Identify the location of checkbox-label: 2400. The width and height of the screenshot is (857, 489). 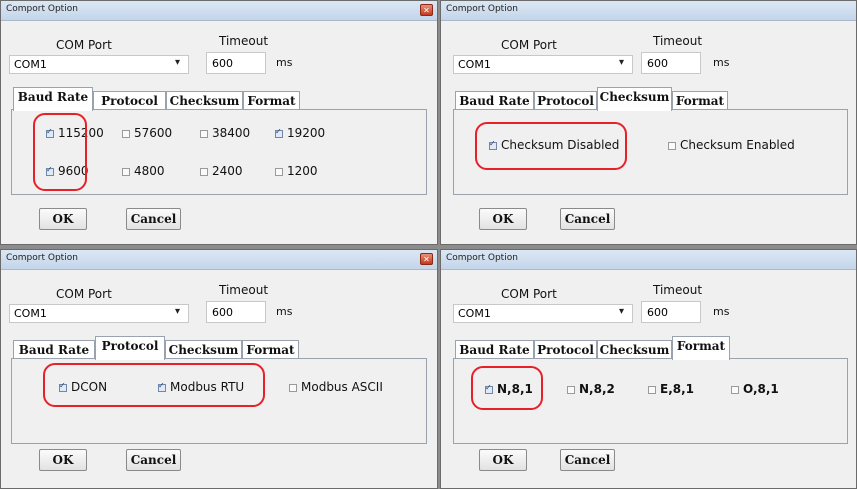
(227, 171).